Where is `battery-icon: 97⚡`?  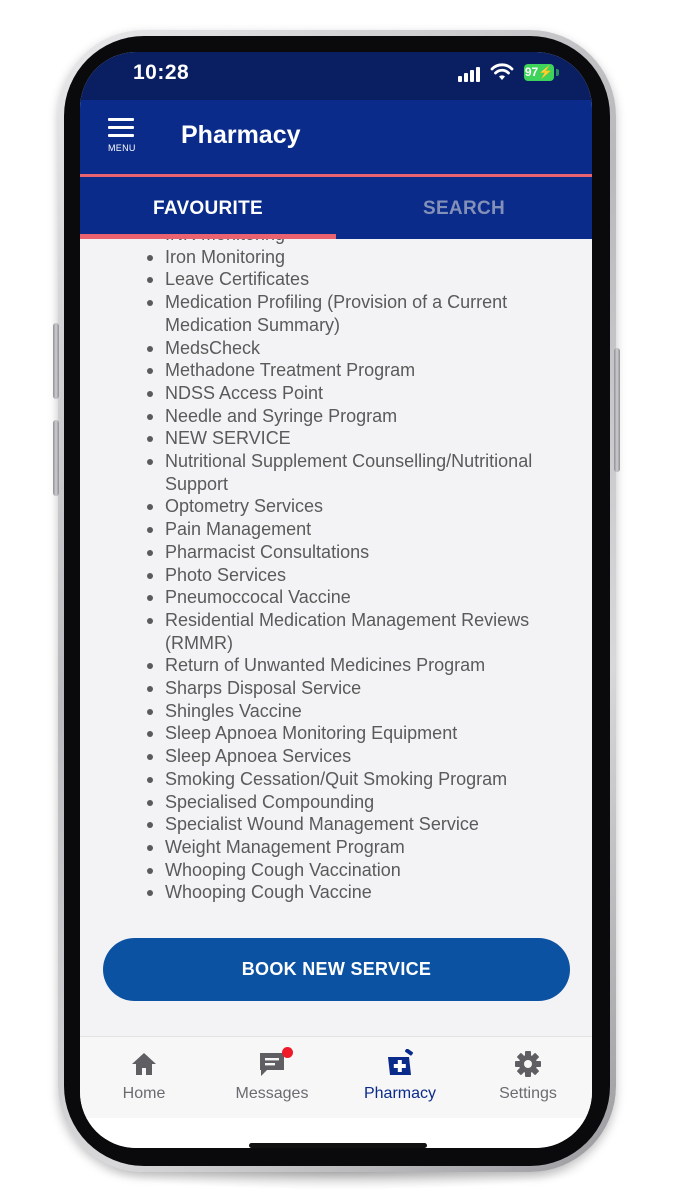
battery-icon: 97⚡ is located at coordinates (539, 72).